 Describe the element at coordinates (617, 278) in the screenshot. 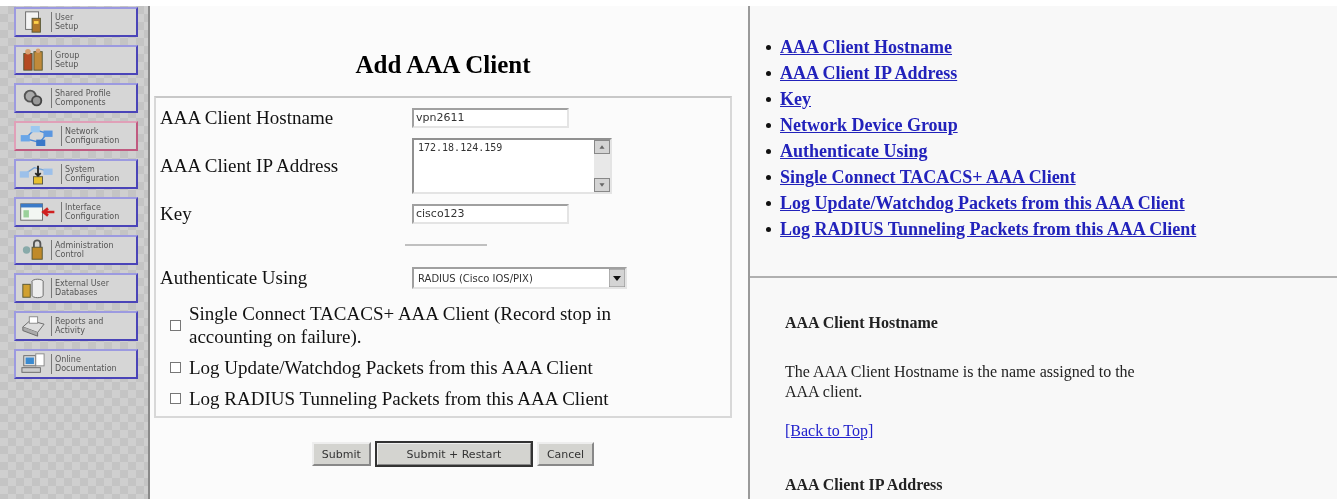

I see `dropdown-arrow-icon` at that location.